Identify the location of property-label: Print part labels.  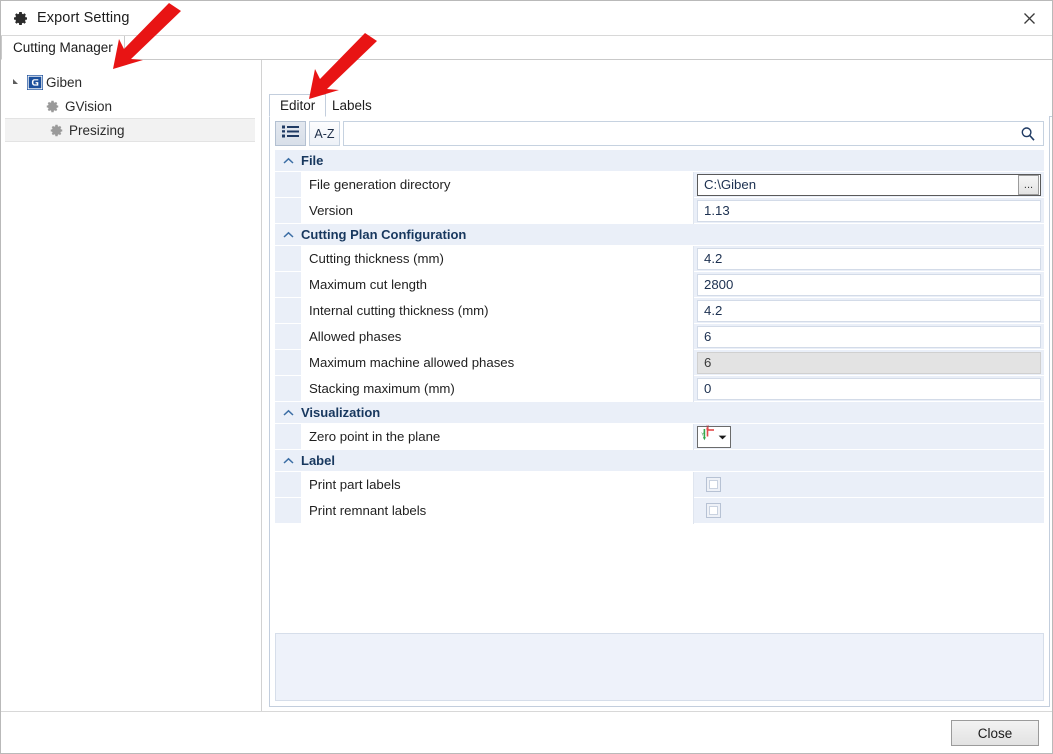
(497, 484).